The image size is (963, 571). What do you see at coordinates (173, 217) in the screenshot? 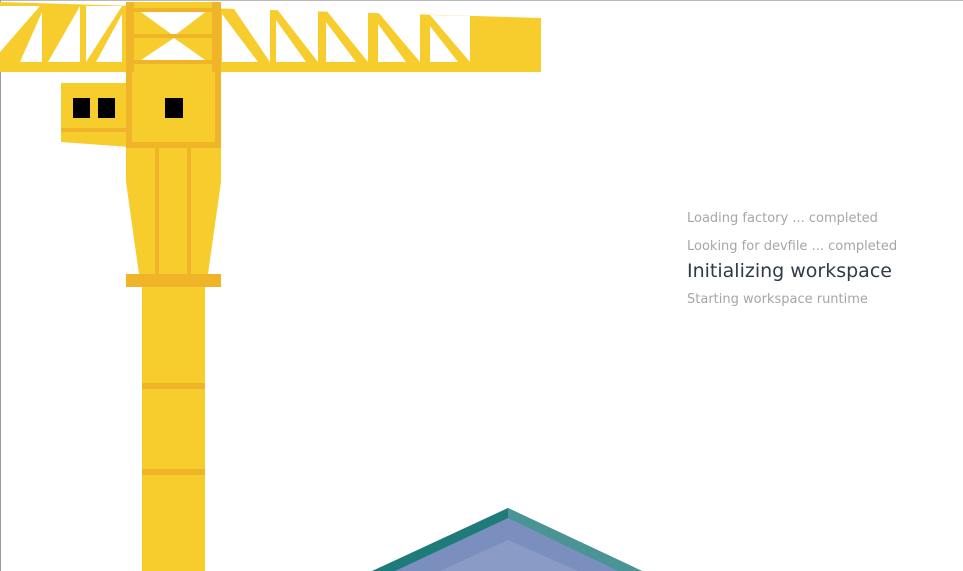
I see `crane-mast-upper` at bounding box center [173, 217].